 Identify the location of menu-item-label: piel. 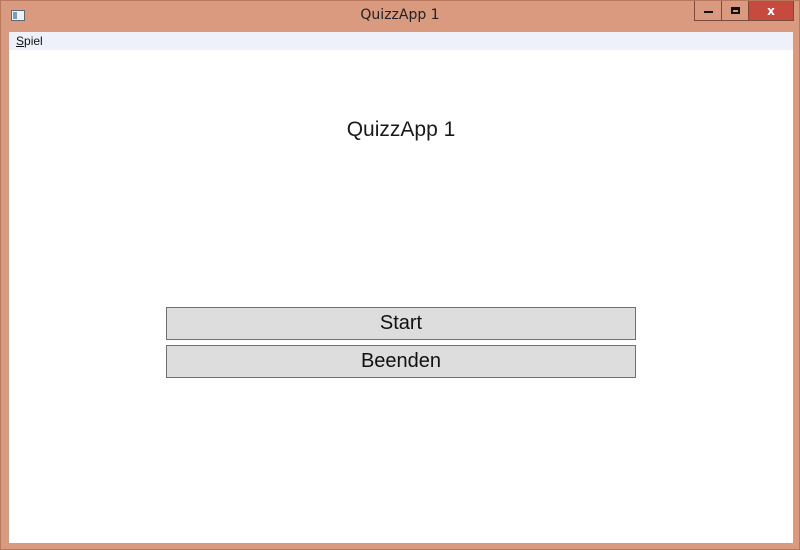
(33, 41).